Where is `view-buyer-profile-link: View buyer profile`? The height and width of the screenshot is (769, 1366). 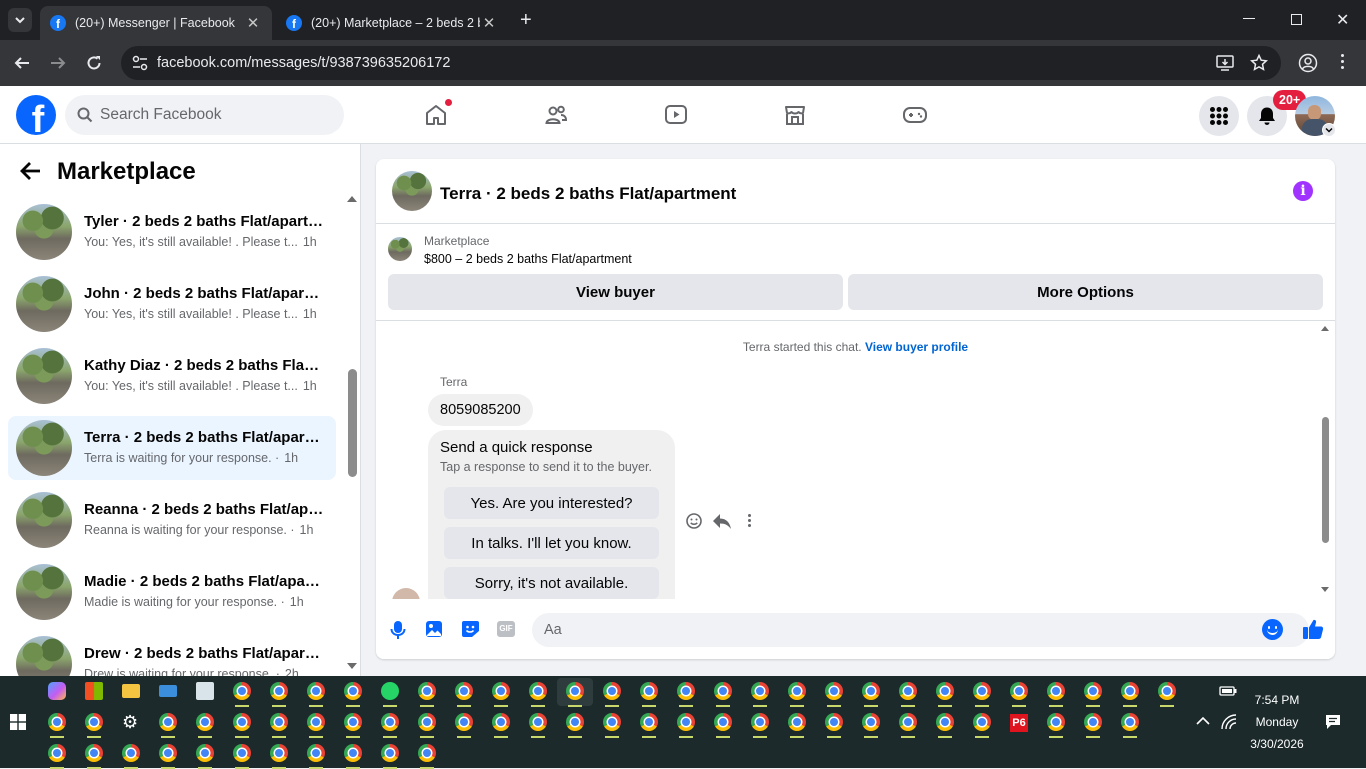 view-buyer-profile-link: View buyer profile is located at coordinates (916, 347).